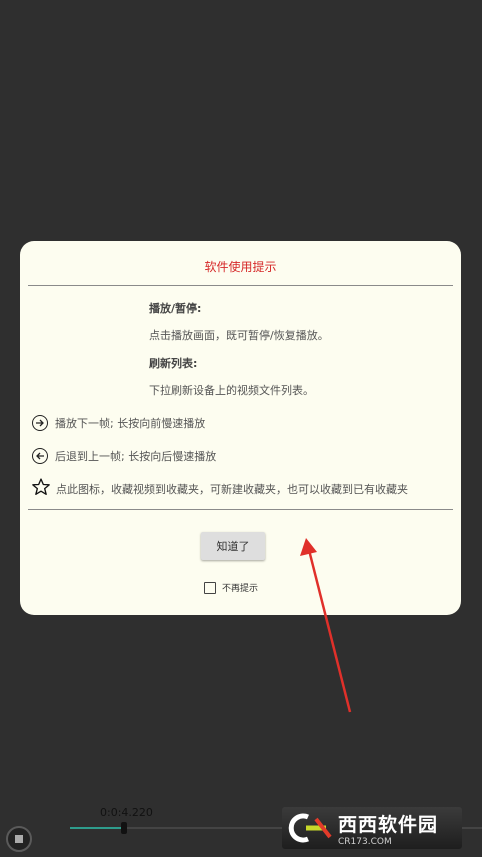 This screenshot has width=482, height=857. I want to click on stop-icon, so click(19, 839).